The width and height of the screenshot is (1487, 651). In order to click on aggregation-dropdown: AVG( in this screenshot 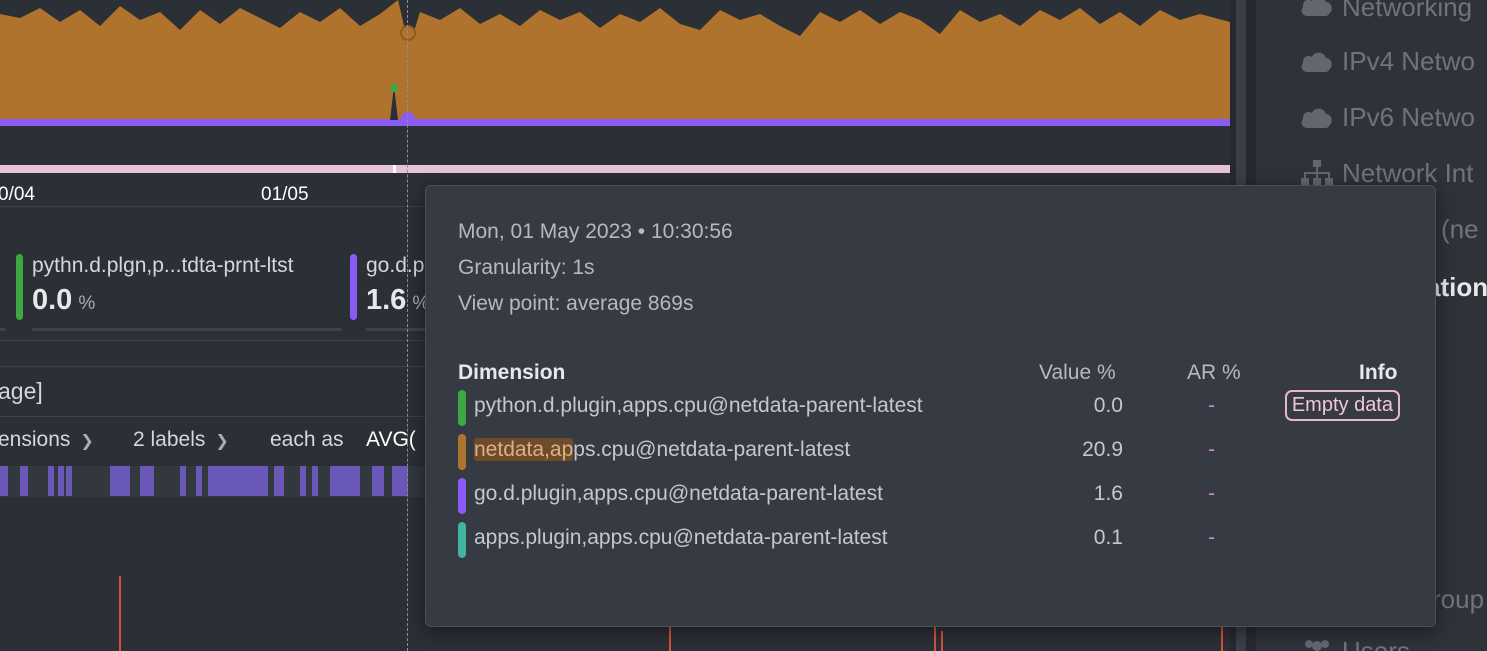, I will do `click(391, 440)`.